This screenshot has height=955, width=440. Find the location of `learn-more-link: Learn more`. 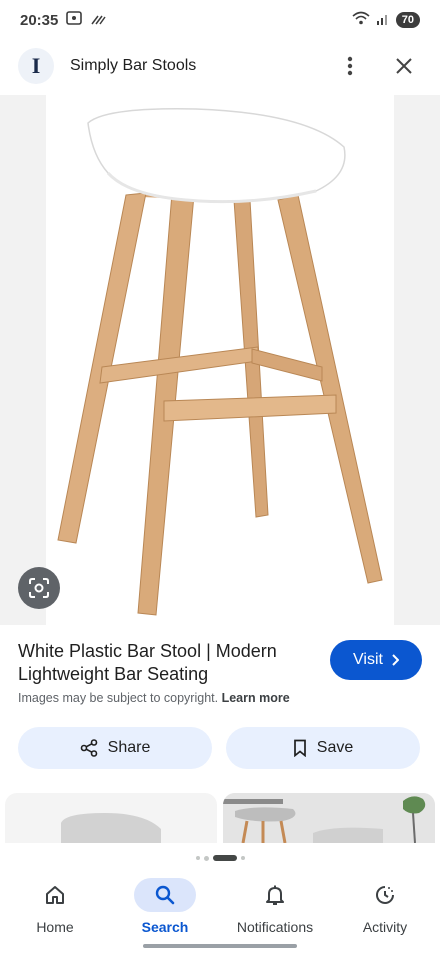

learn-more-link: Learn more is located at coordinates (256, 698).